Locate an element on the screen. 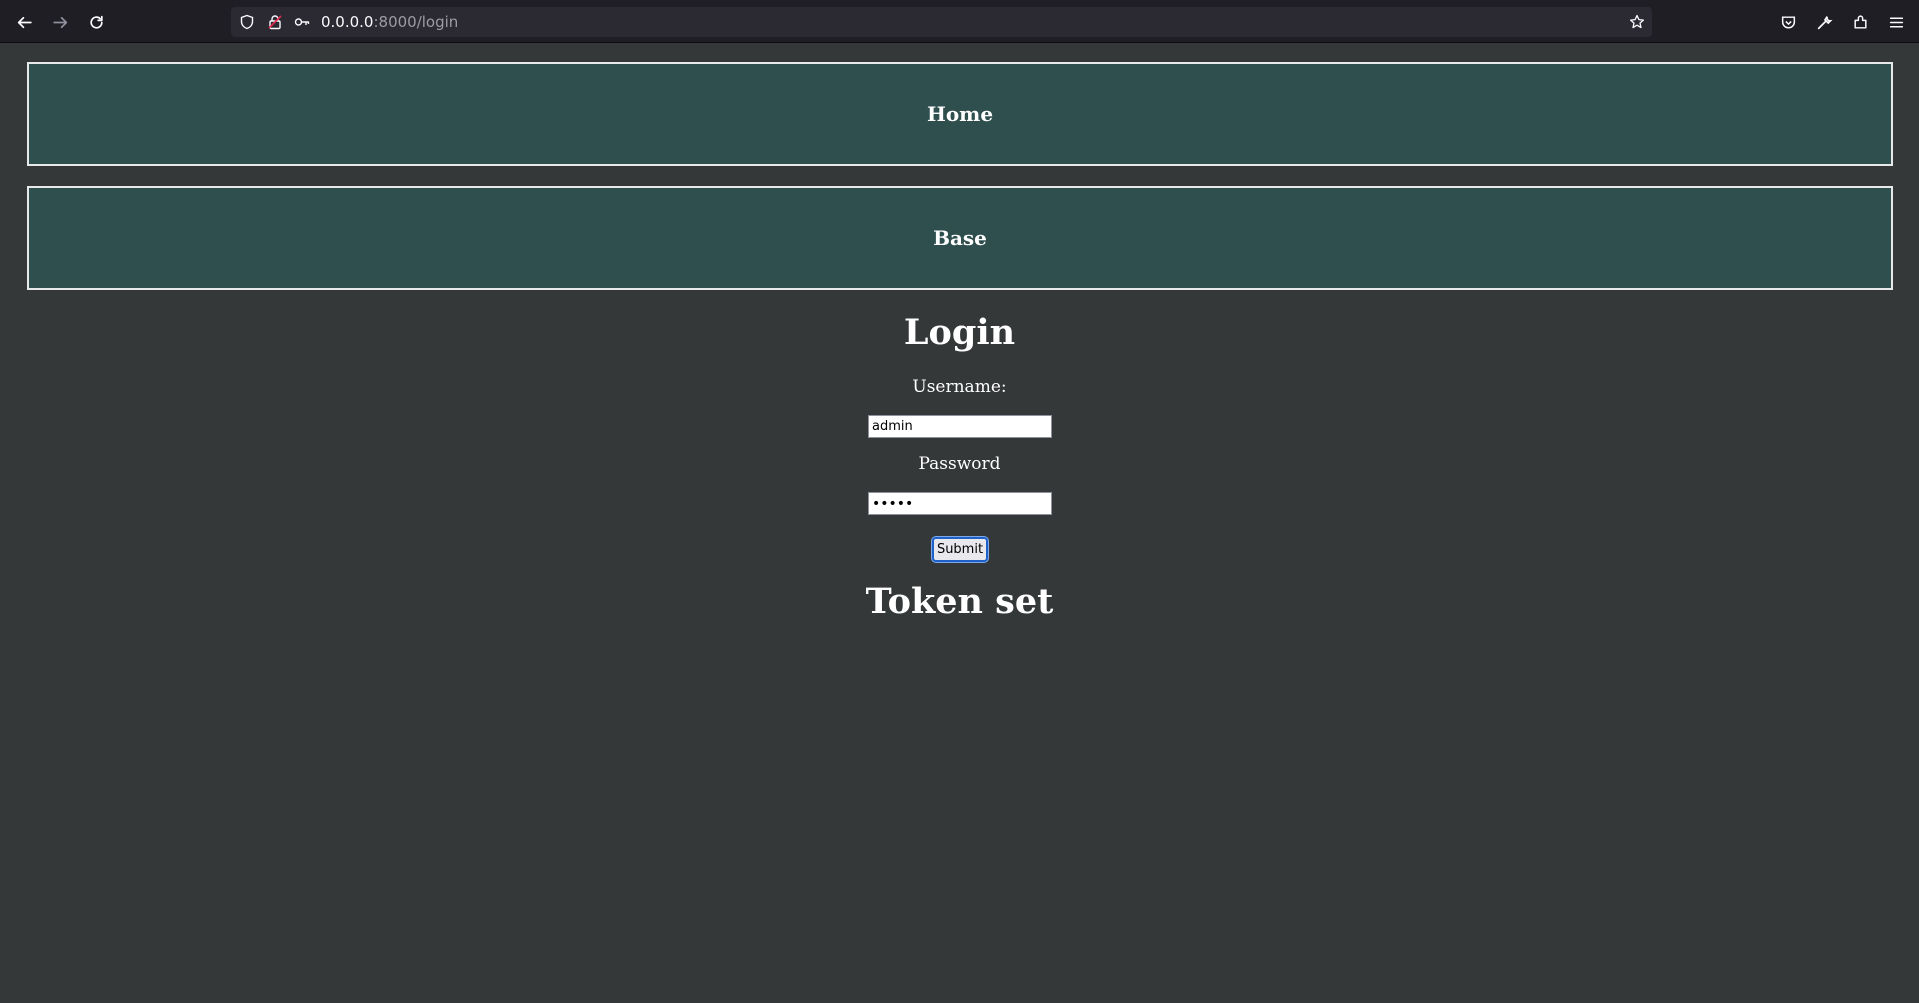 This screenshot has height=1003, width=1919. login-heading: Login is located at coordinates (959, 332).